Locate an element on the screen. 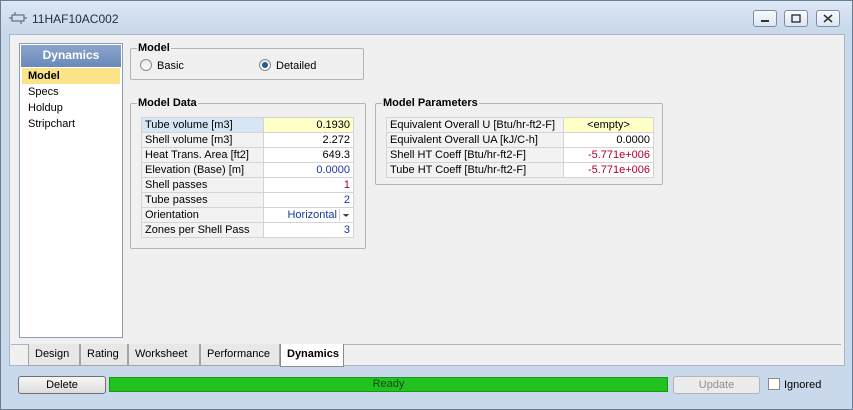  tube-passes-label: Tube passes is located at coordinates (202, 200).